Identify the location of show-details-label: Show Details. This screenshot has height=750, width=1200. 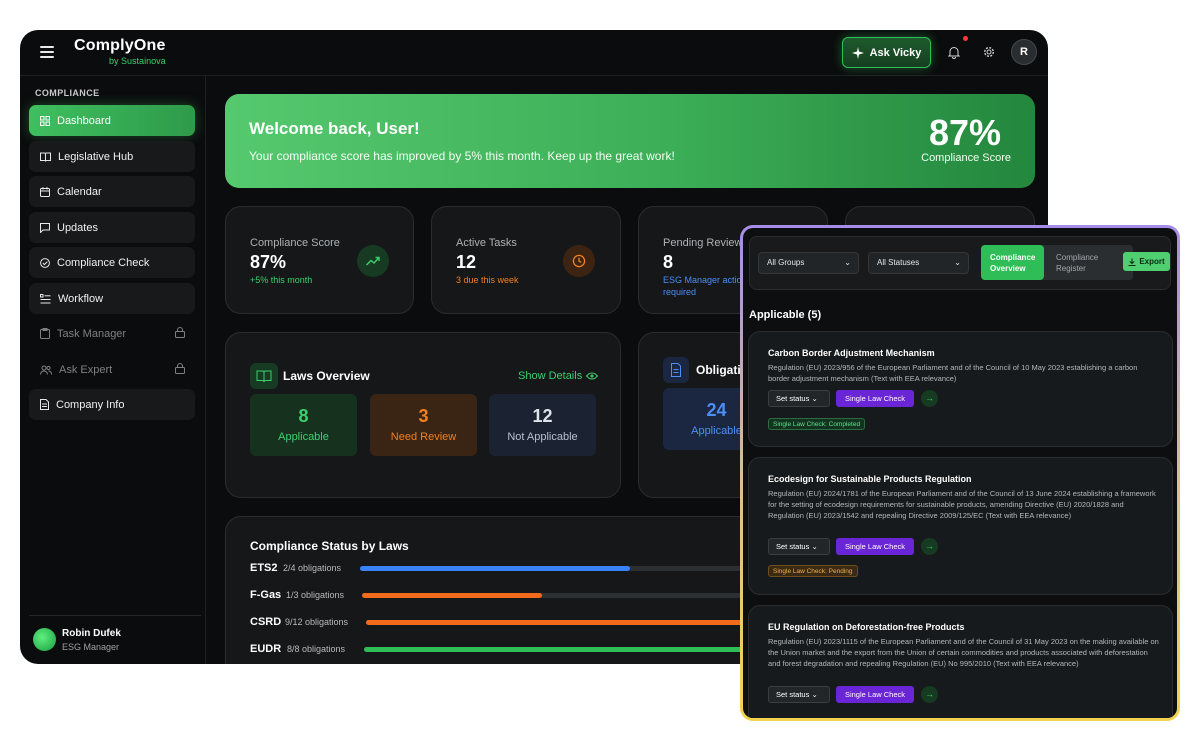
(550, 376).